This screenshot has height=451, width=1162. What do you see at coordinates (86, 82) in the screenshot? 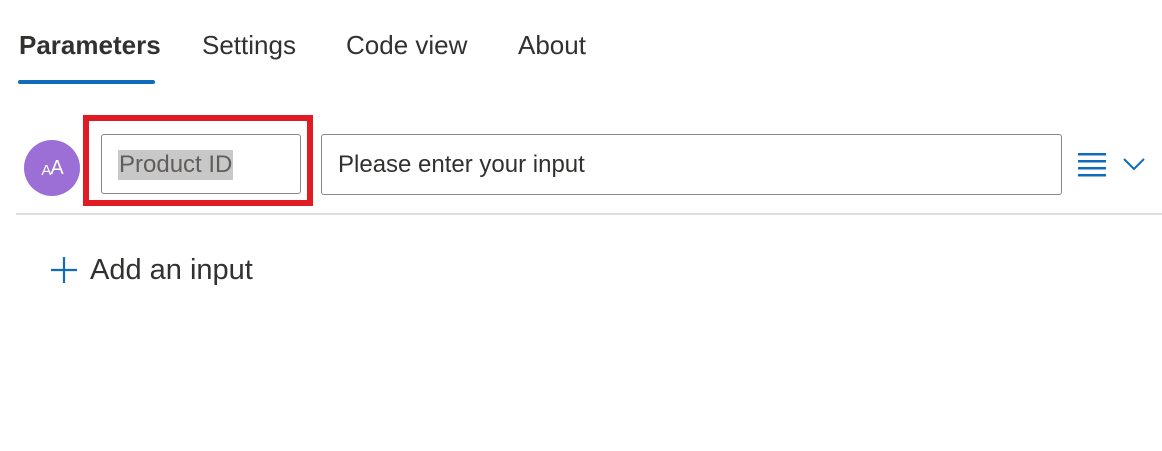
I see `active-tab-indicator` at bounding box center [86, 82].